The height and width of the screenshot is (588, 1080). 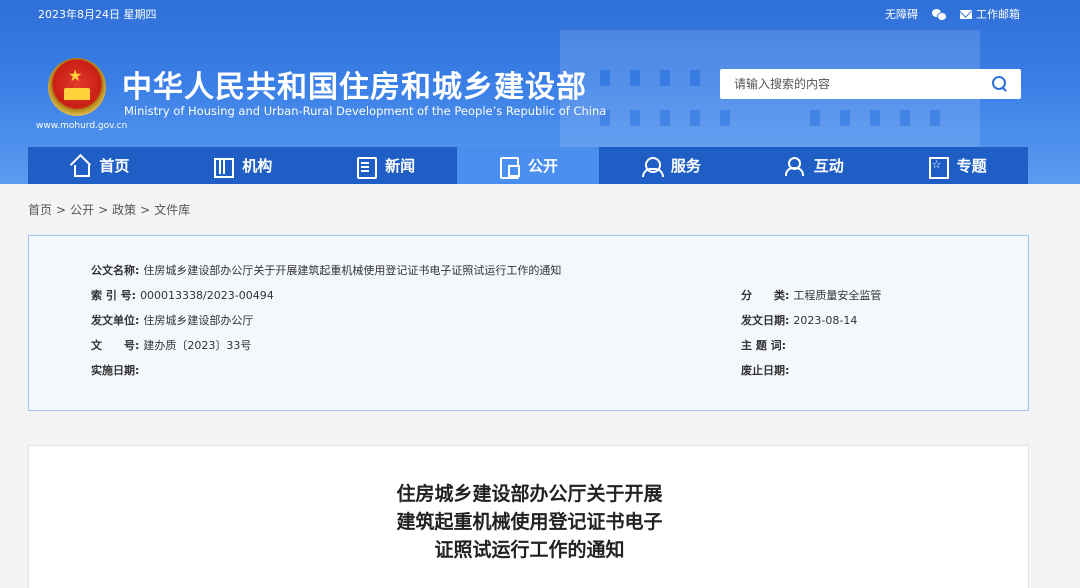 I want to click on meta-index: 索 引 号: 000013338/2023-00494, so click(x=182, y=295).